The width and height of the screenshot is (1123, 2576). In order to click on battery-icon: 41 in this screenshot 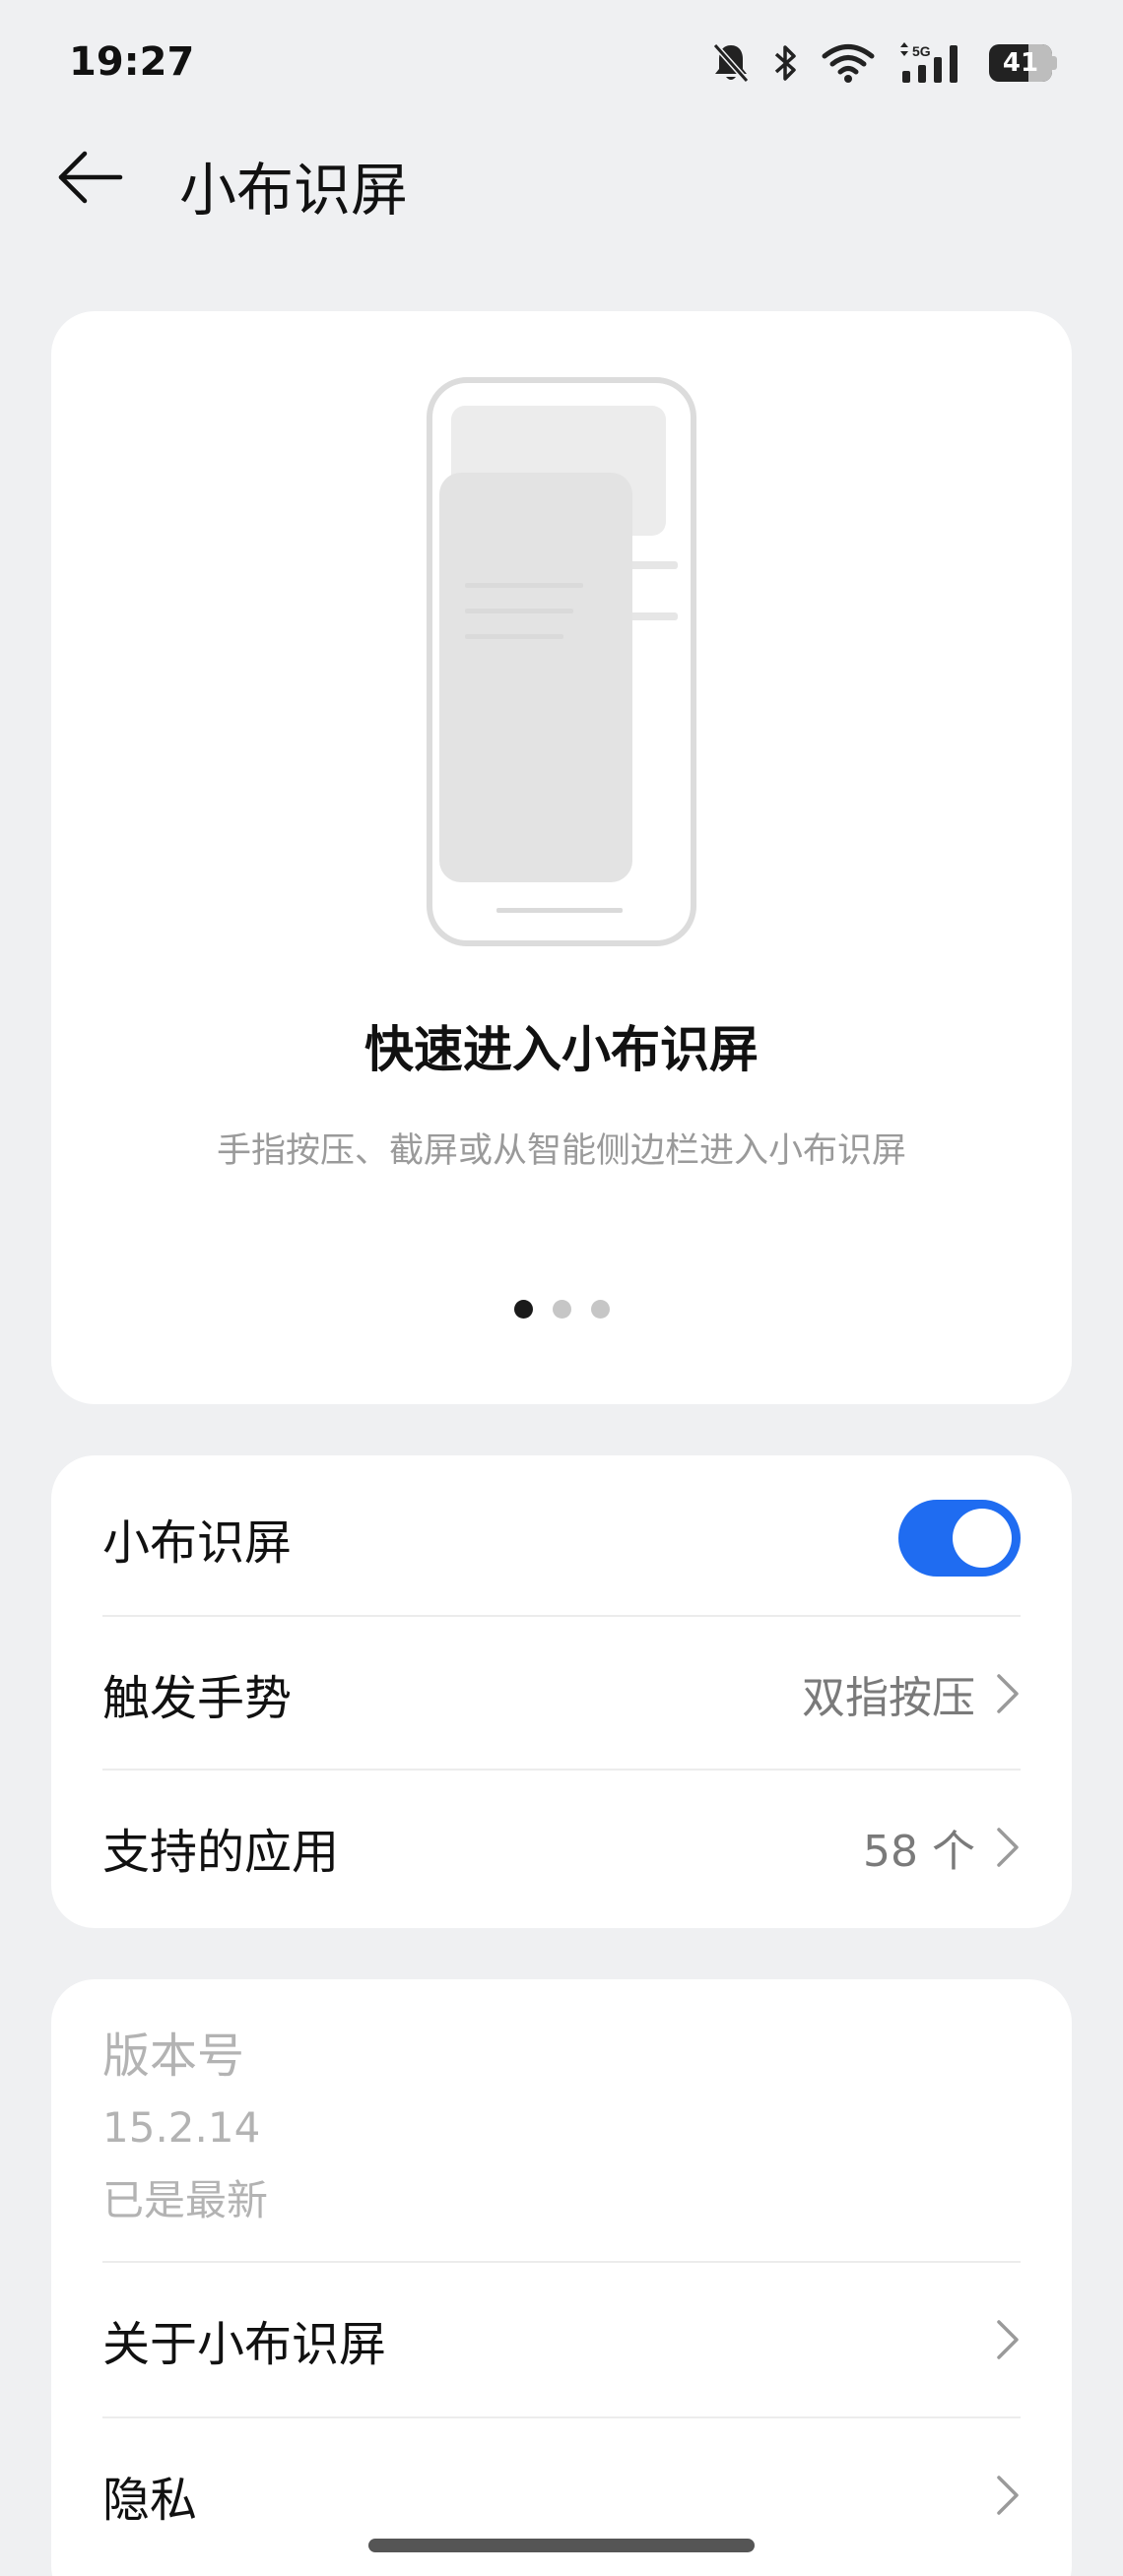, I will do `click(1023, 63)`.